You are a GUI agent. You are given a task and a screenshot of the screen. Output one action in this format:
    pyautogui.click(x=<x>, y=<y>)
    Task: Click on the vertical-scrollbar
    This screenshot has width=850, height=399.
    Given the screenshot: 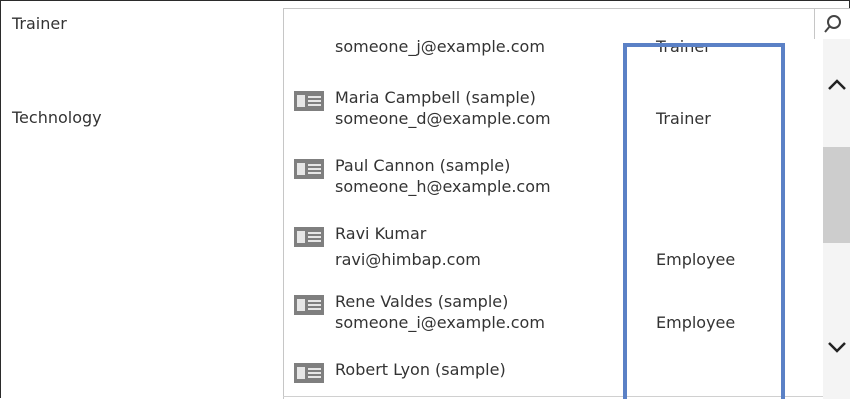 What is the action you would take?
    pyautogui.click(x=836, y=219)
    